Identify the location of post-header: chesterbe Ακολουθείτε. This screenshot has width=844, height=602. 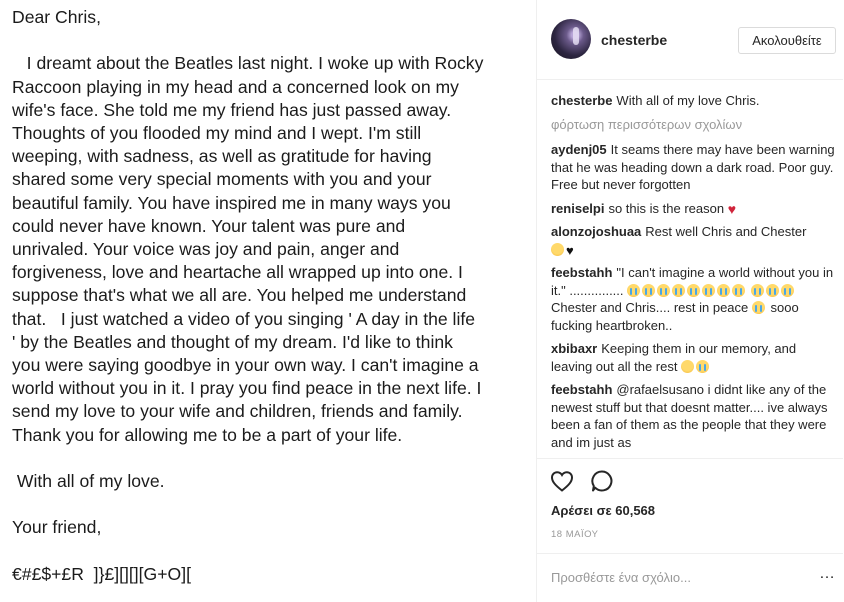
(690, 40).